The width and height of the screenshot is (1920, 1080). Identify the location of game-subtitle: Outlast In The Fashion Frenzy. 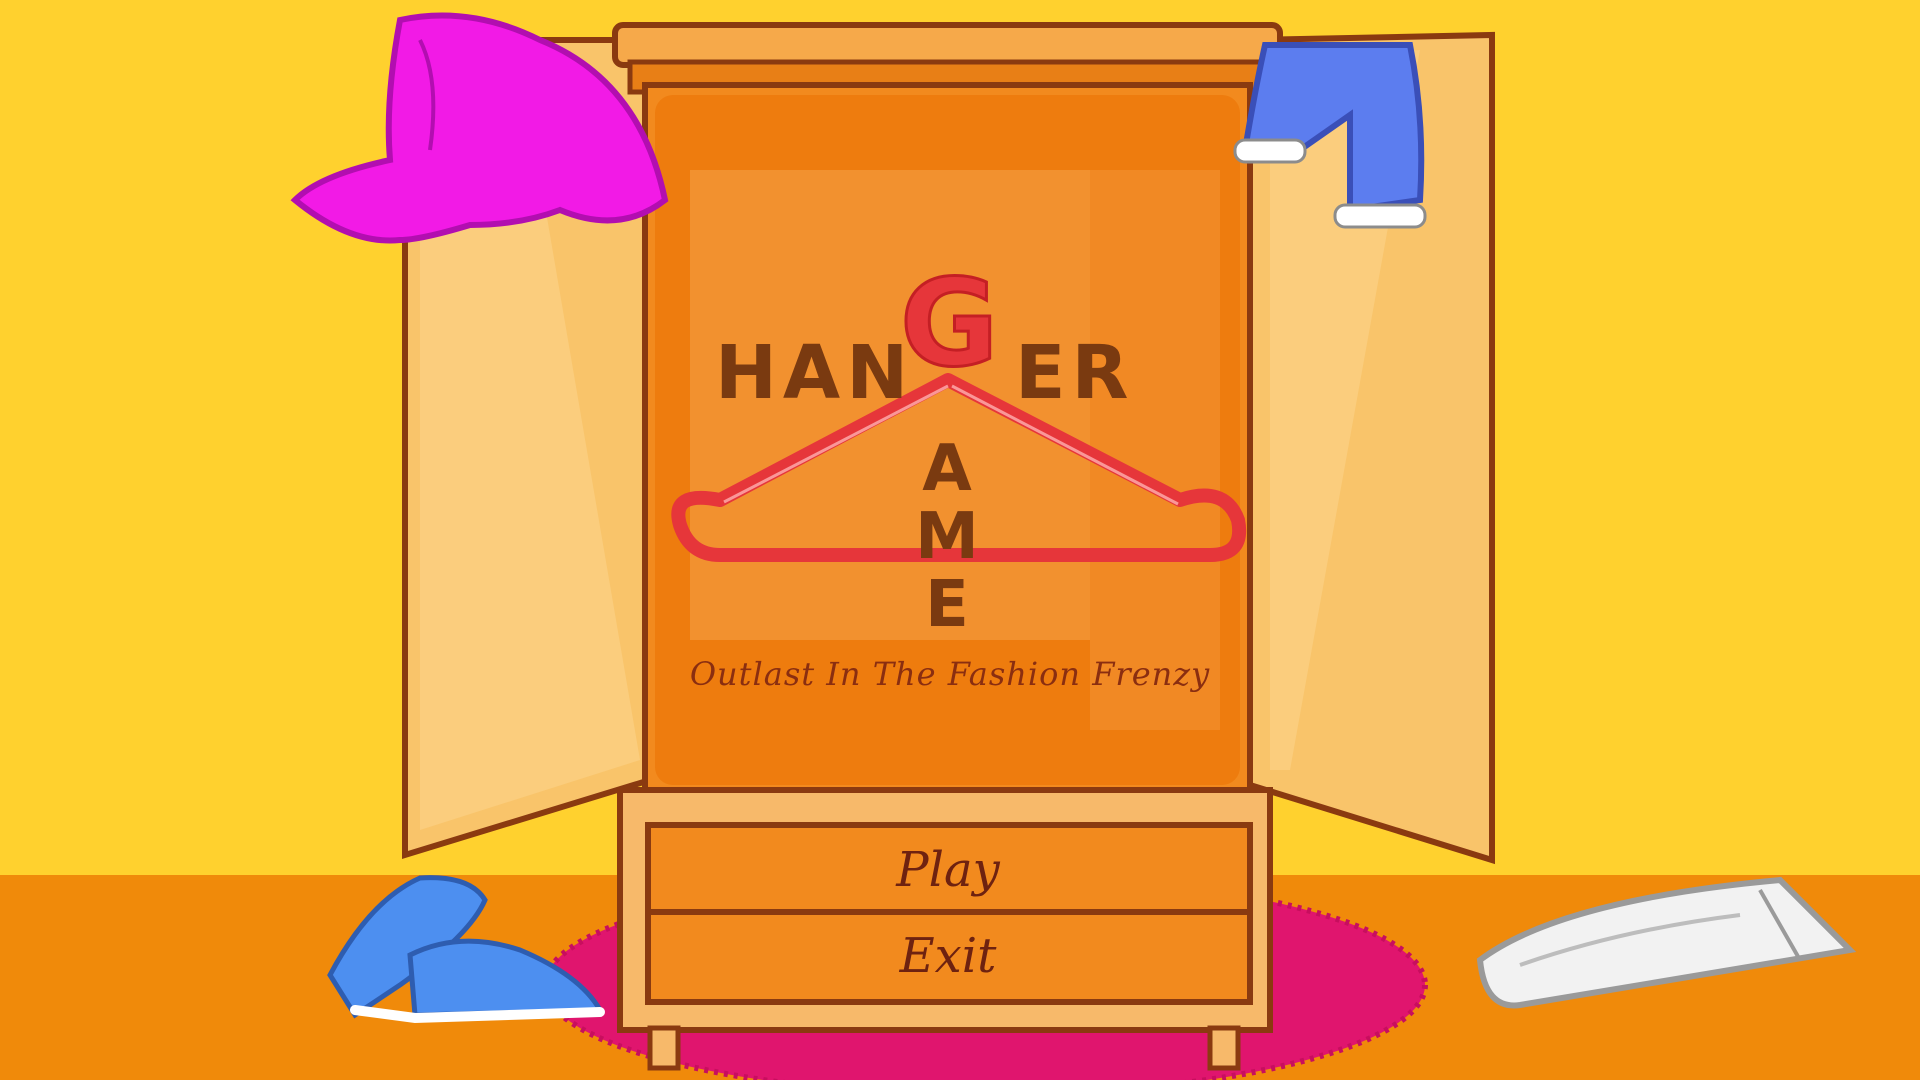
(950, 674).